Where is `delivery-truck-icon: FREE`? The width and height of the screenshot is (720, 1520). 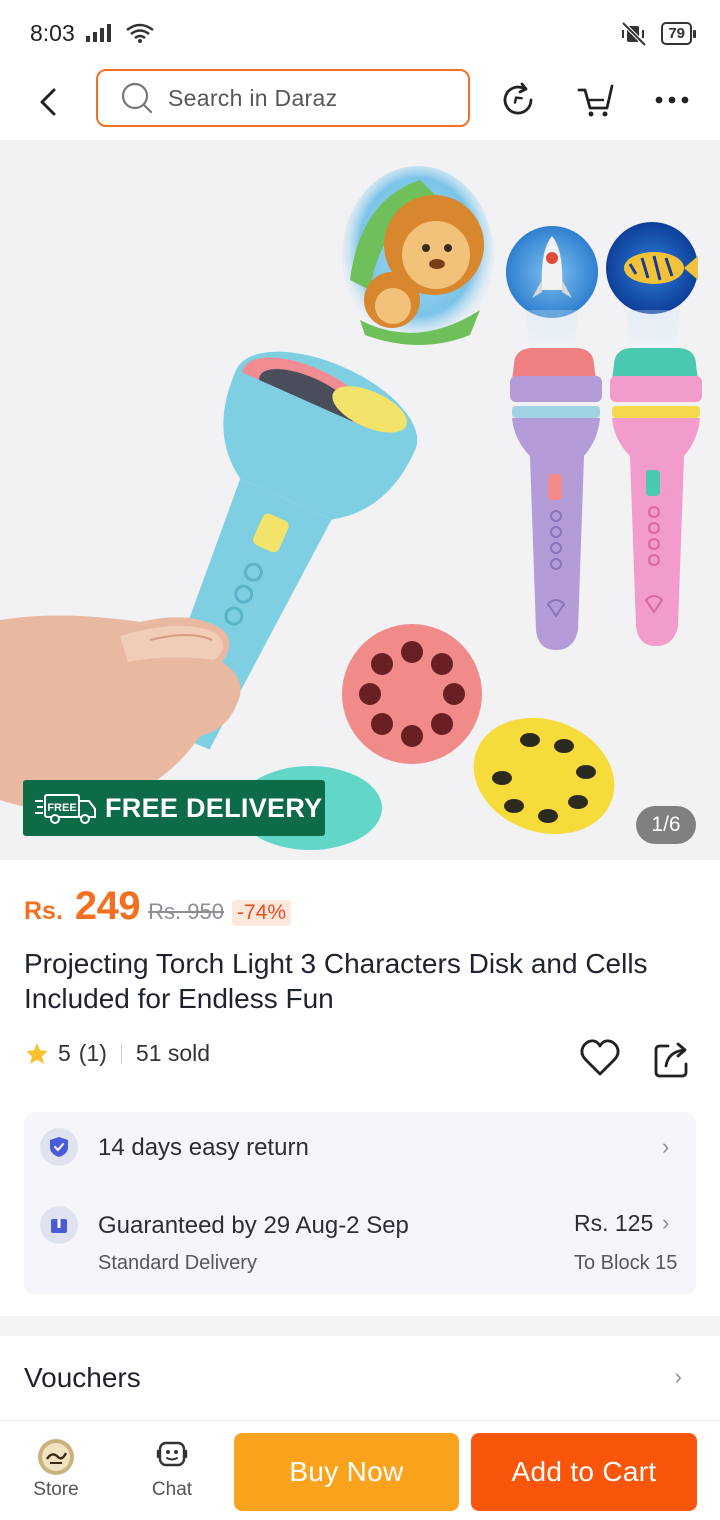 delivery-truck-icon: FREE is located at coordinates (65, 809).